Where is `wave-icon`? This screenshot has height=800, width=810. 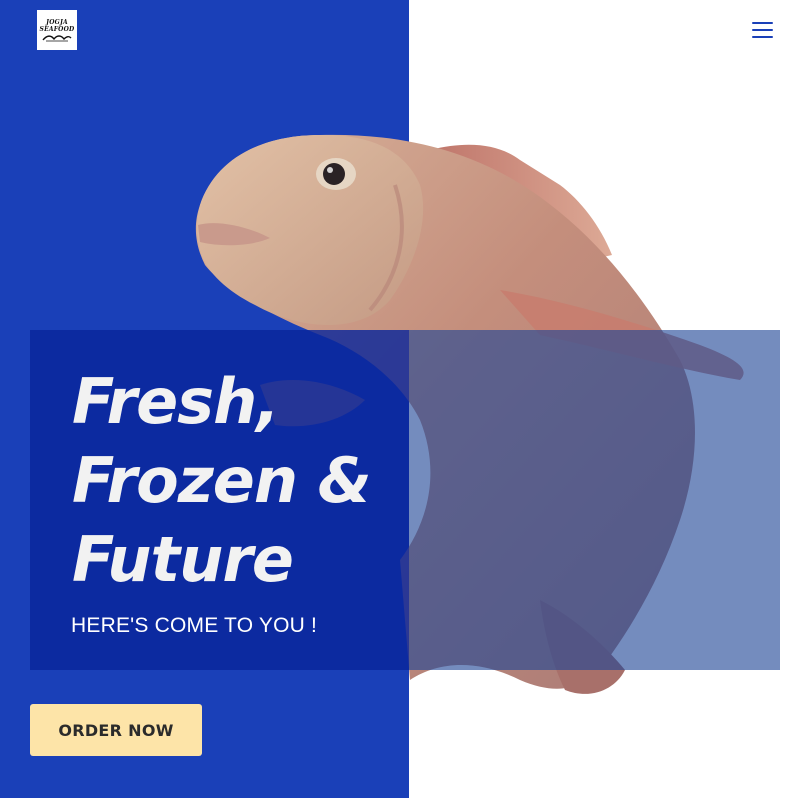 wave-icon is located at coordinates (57, 37).